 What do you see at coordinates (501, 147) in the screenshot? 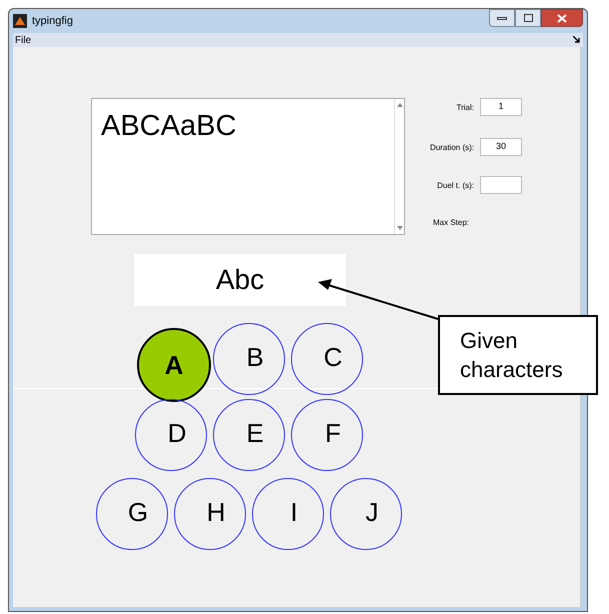
I see `input-field: 30` at bounding box center [501, 147].